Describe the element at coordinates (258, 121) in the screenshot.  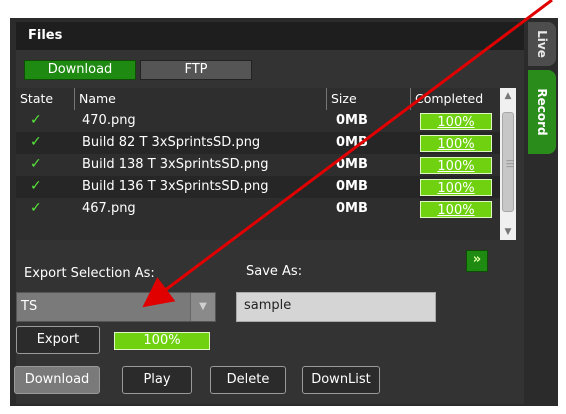
I see `table-row: ✓ 470.png 0MB 100%` at that location.